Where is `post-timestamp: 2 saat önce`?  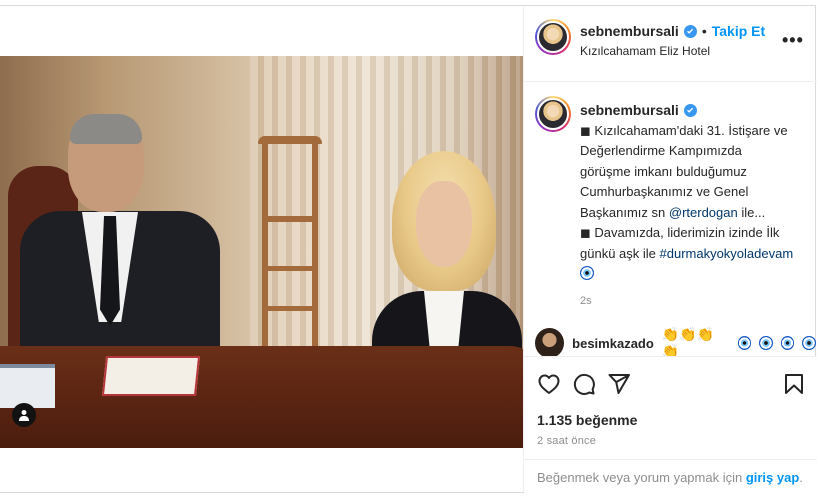 post-timestamp: 2 saat önce is located at coordinates (566, 441).